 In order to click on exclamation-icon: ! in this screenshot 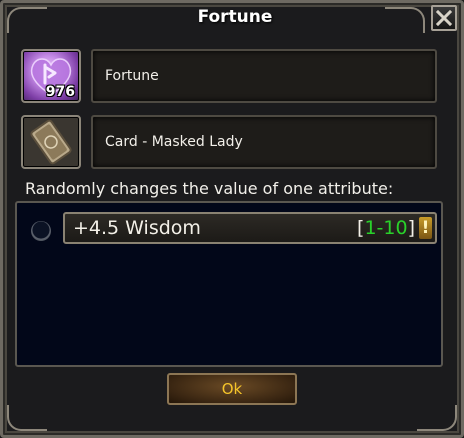, I will do `click(425, 228)`.